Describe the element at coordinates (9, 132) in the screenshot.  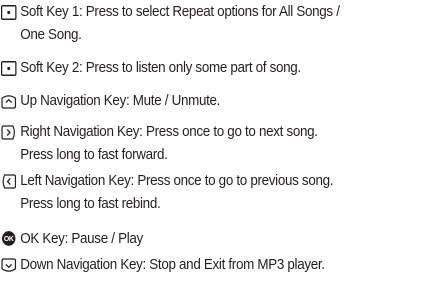
I see `right-navigation-key-icon` at that location.